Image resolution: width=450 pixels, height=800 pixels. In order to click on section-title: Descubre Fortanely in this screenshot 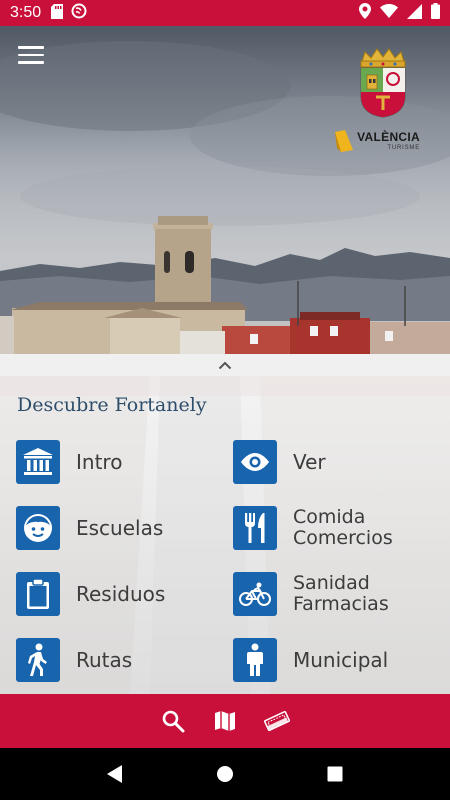, I will do `click(112, 405)`.